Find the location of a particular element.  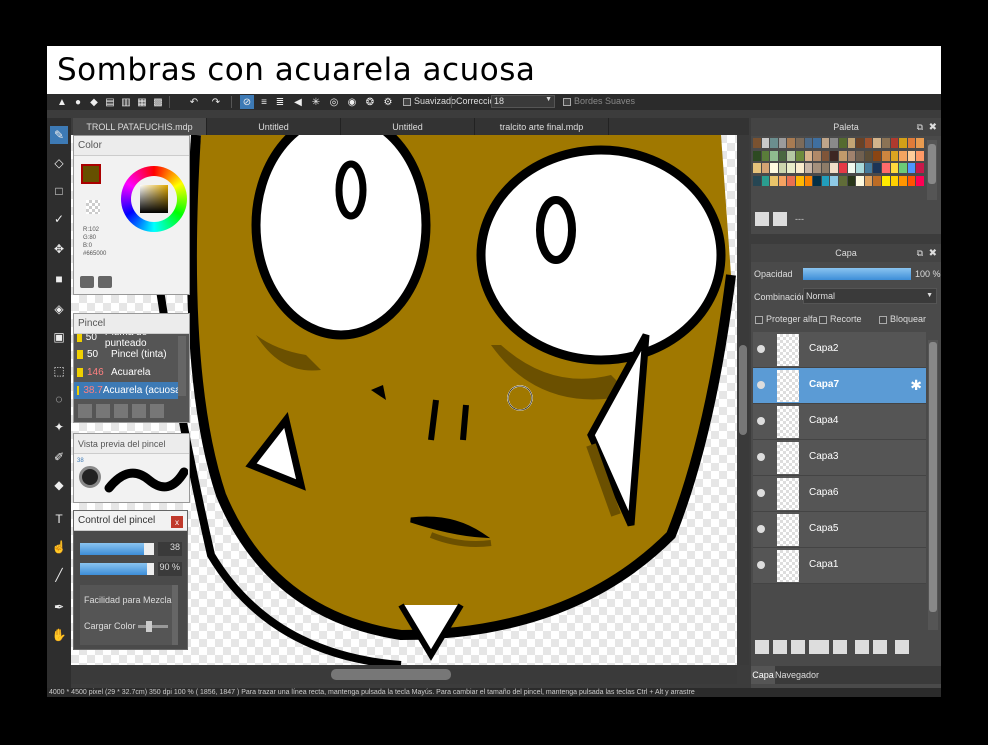

redo-icon: ↷ is located at coordinates (216, 102).